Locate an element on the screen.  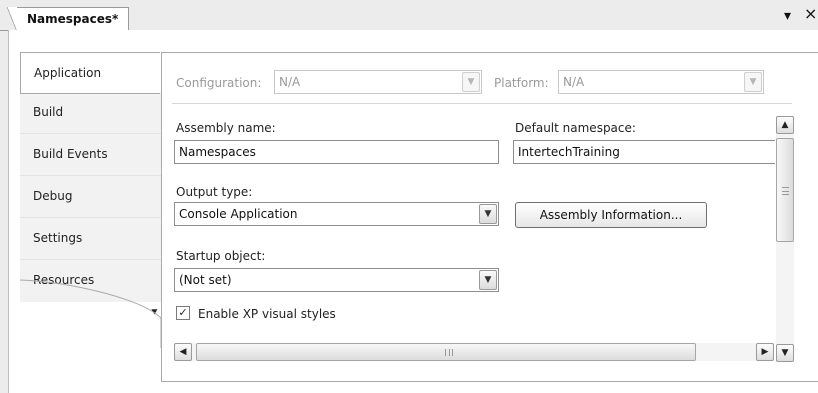
enable-xp-styles-checkbox: ✓ is located at coordinates (183, 313).